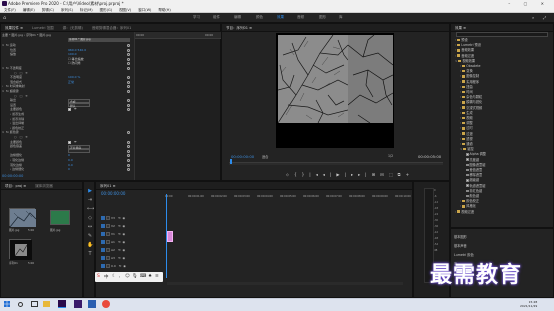  I want to click on track-name: V3, so click(113, 218).